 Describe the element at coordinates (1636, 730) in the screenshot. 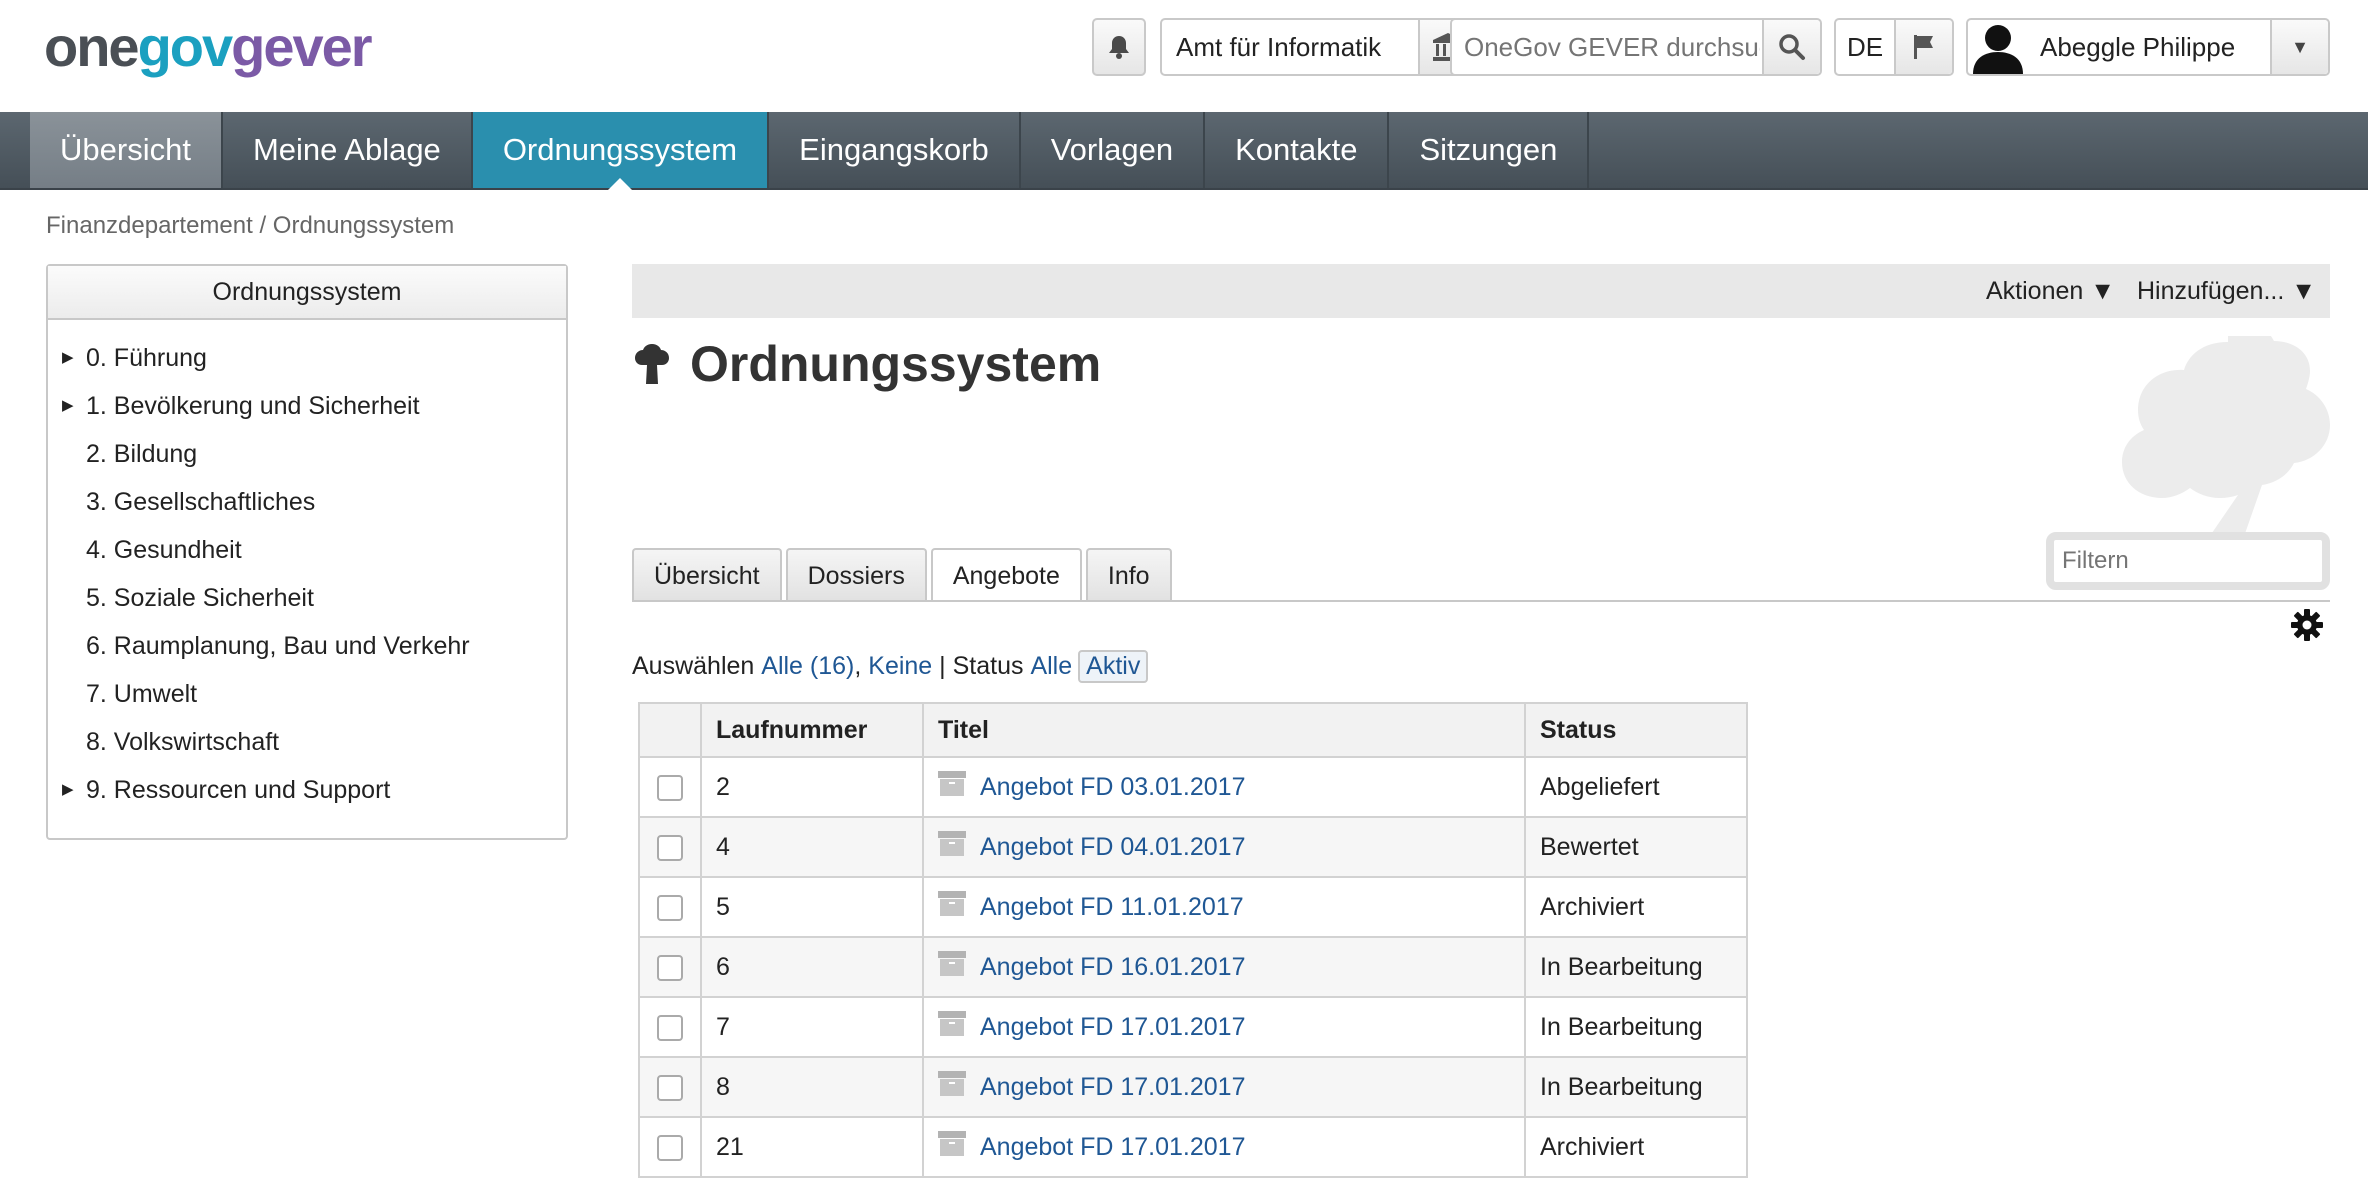

I see `column-header-status: Status` at that location.